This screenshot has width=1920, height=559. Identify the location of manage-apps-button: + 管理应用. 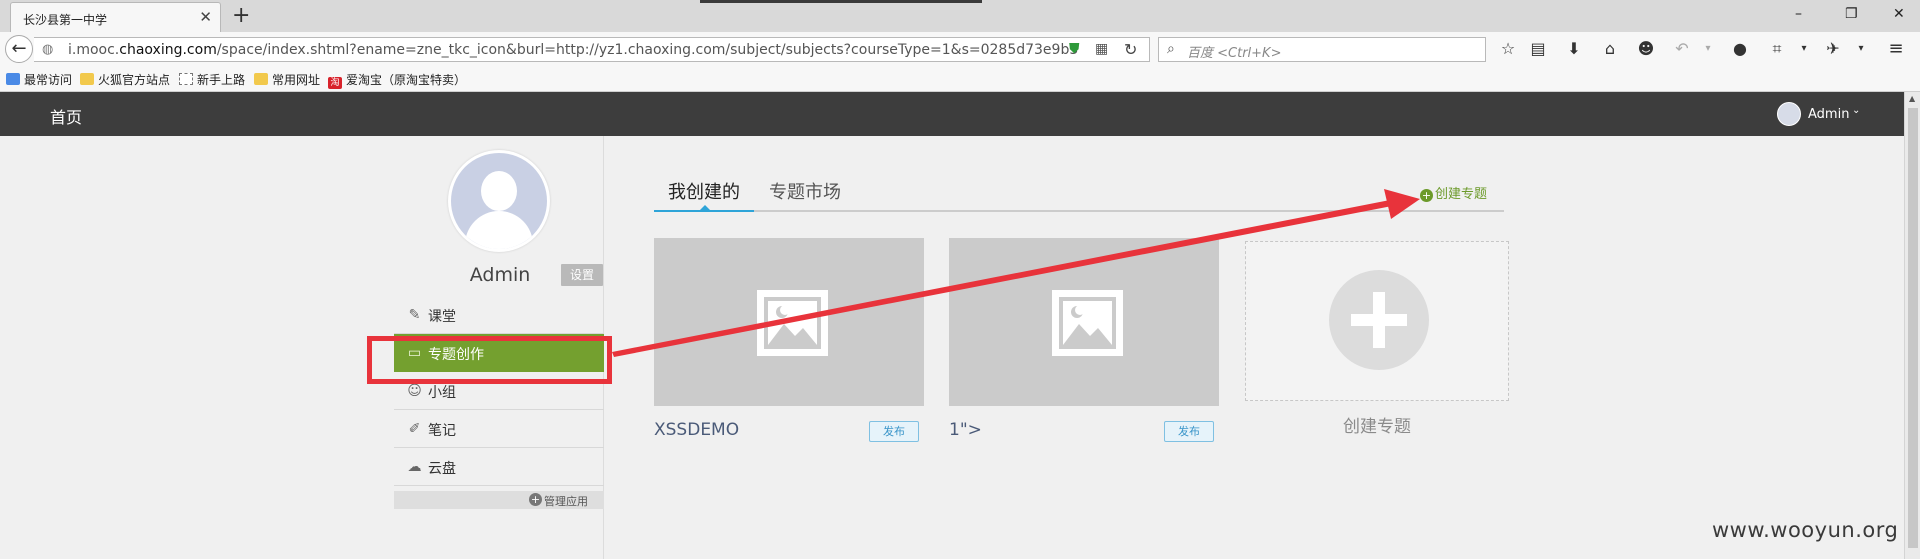
(499, 500).